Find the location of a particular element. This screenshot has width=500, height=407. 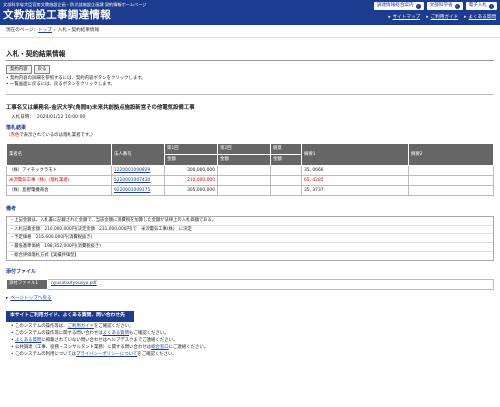

help-text: もご確認ください。 is located at coordinates (149, 333).